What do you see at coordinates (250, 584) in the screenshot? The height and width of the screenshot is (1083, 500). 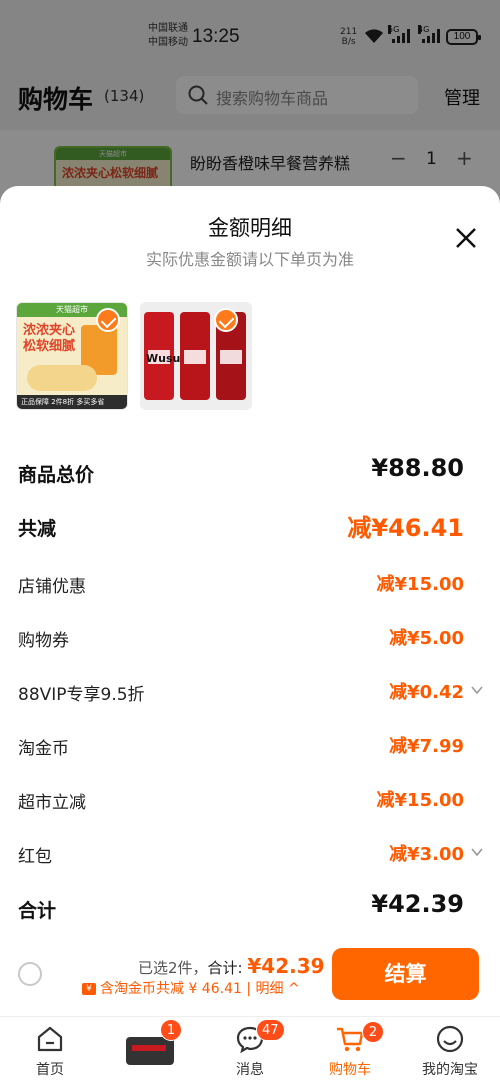 I see `row-shop-discount: 店铺优惠 减¥15.00` at bounding box center [250, 584].